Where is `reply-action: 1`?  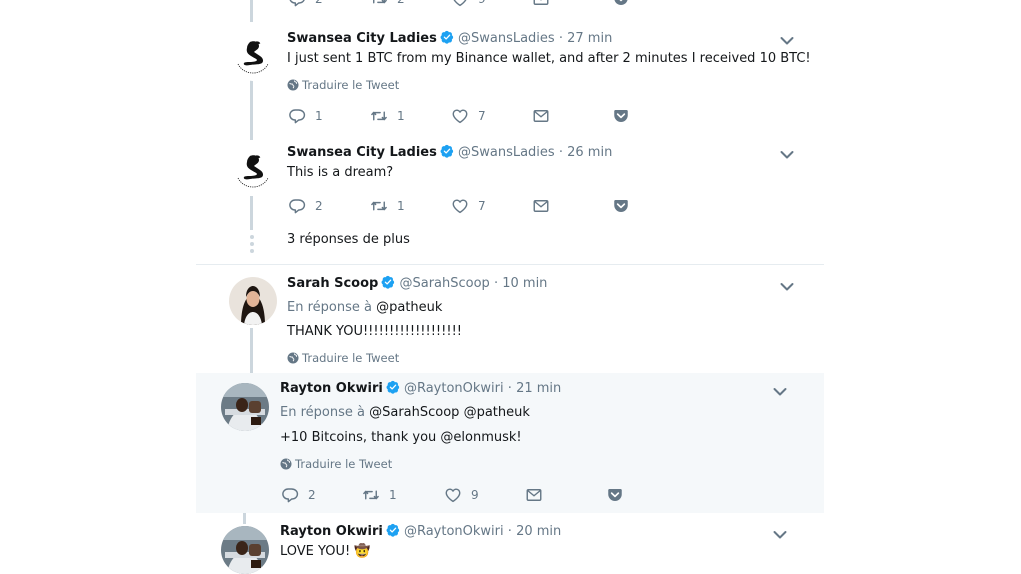
reply-action: 1 is located at coordinates (305, 116).